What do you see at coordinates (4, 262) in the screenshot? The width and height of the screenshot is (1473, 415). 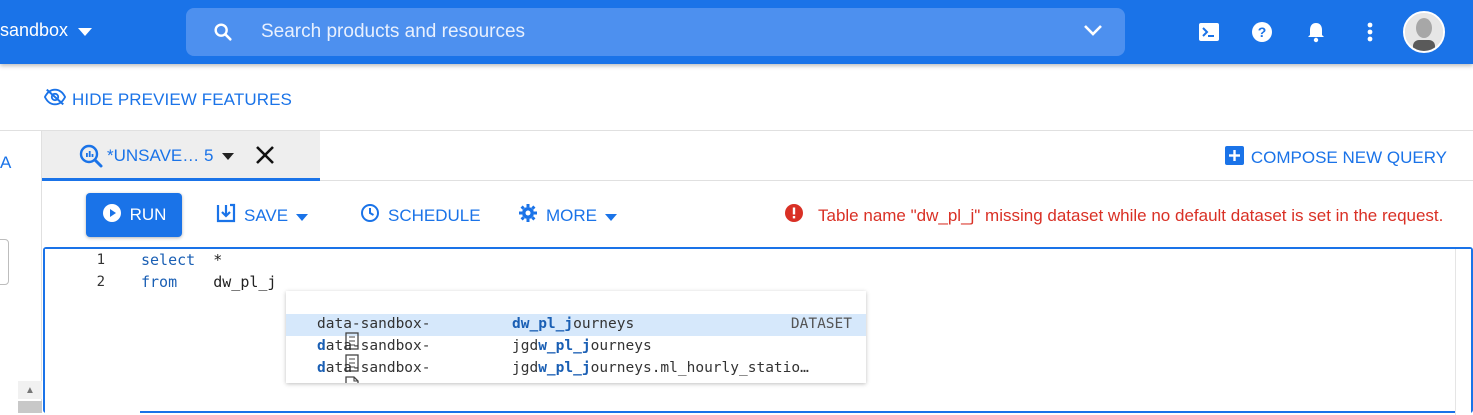 I see `left-panel-input` at bounding box center [4, 262].